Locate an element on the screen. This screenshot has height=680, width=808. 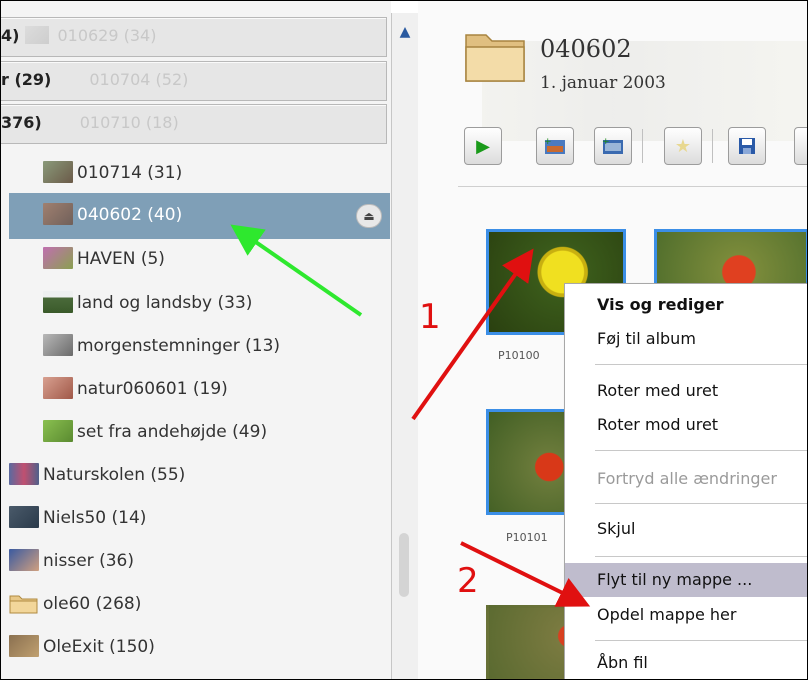
menu-item-split-folder-here: Opdel mappe her is located at coordinates (686, 615).